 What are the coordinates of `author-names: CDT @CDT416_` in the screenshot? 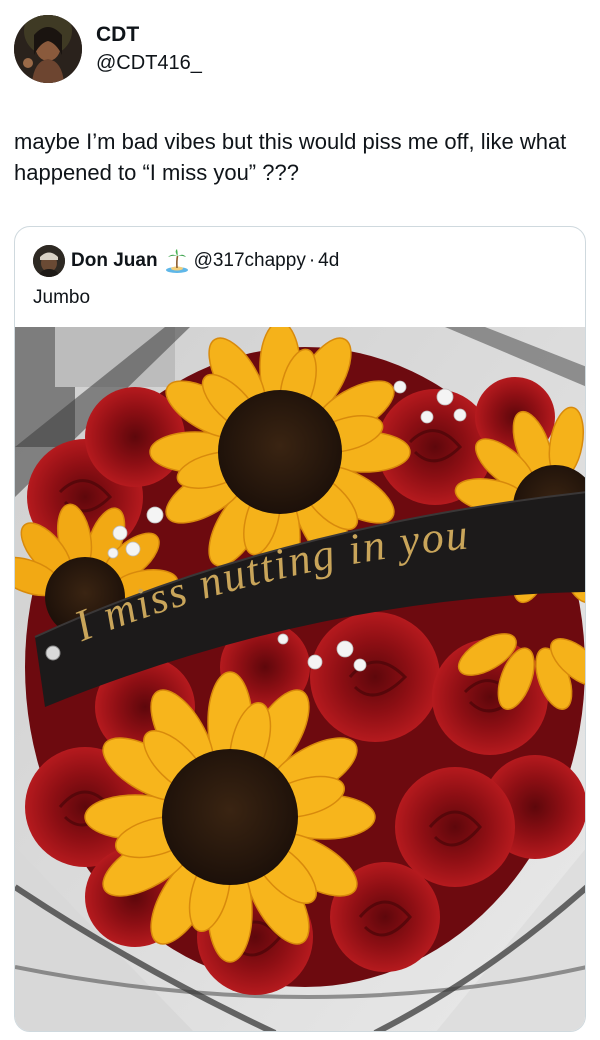 It's located at (149, 49).